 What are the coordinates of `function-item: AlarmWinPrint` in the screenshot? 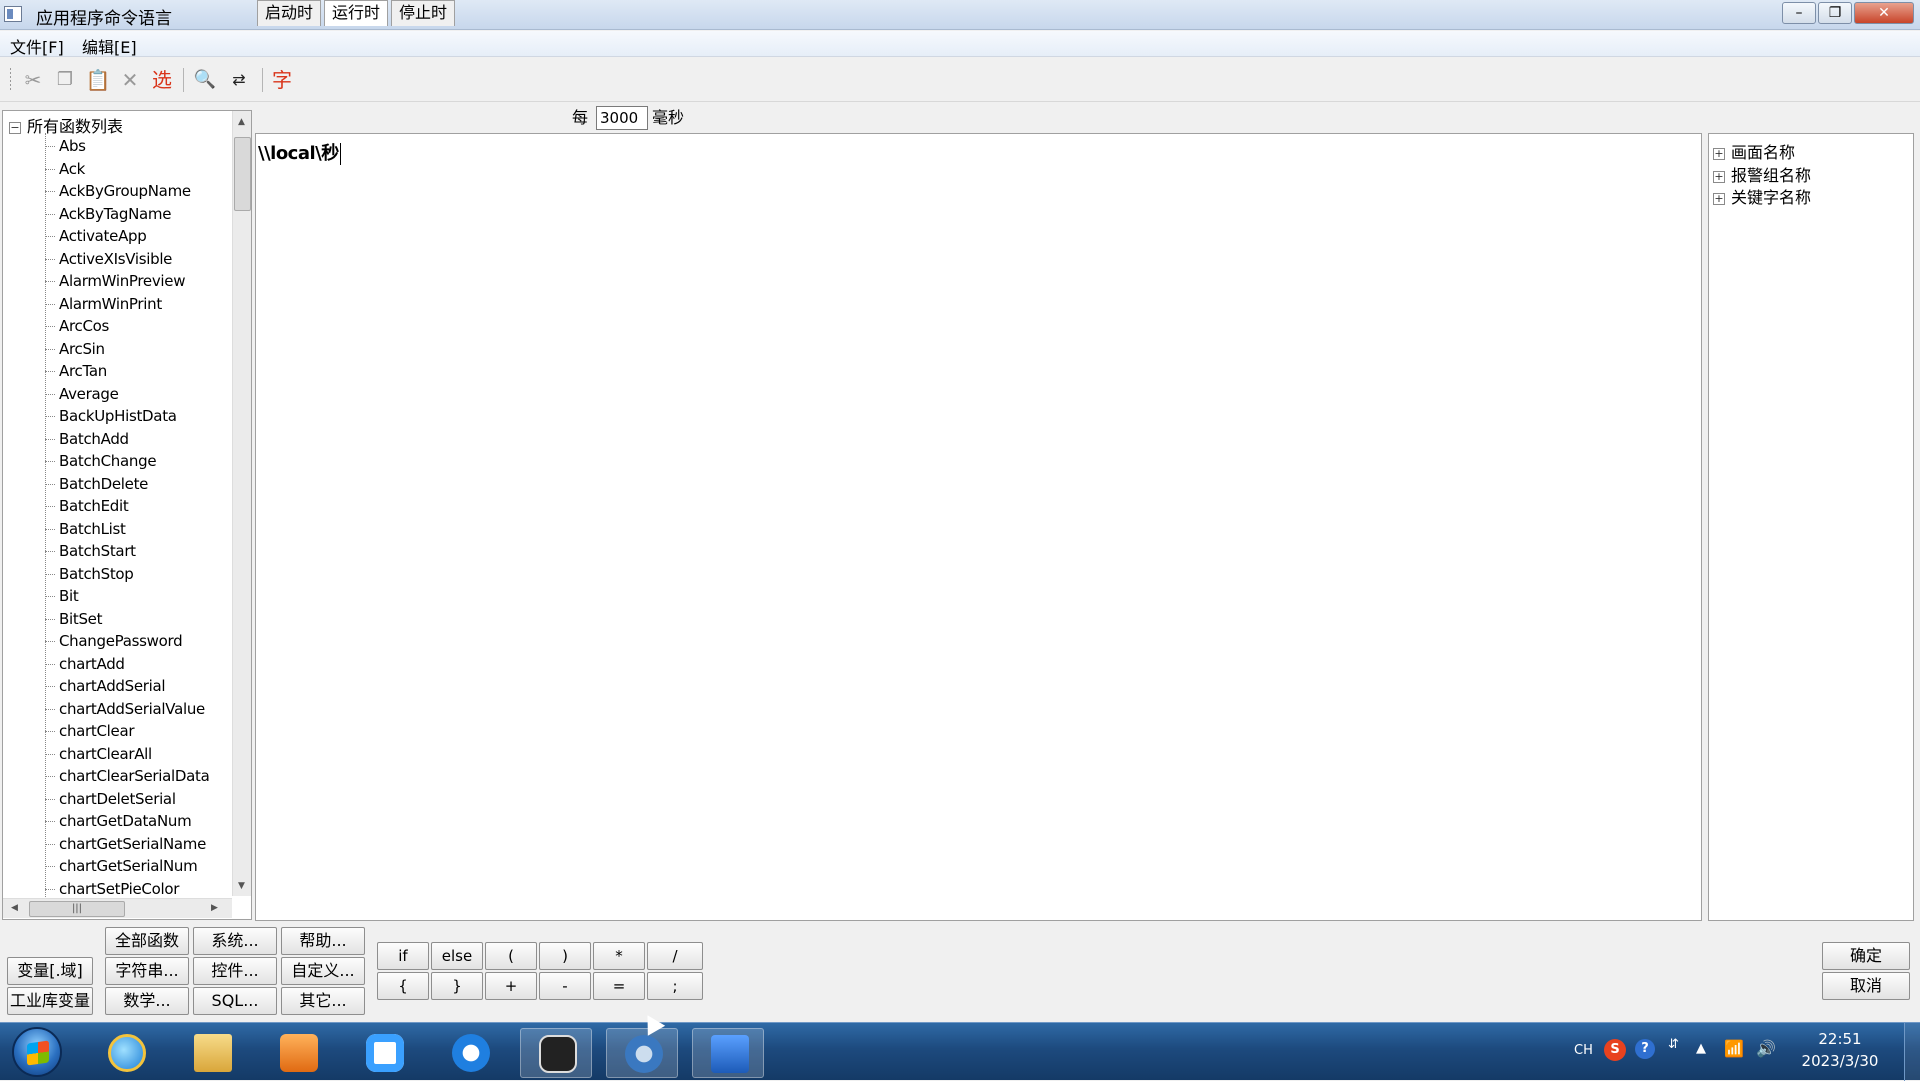 It's located at (117, 304).